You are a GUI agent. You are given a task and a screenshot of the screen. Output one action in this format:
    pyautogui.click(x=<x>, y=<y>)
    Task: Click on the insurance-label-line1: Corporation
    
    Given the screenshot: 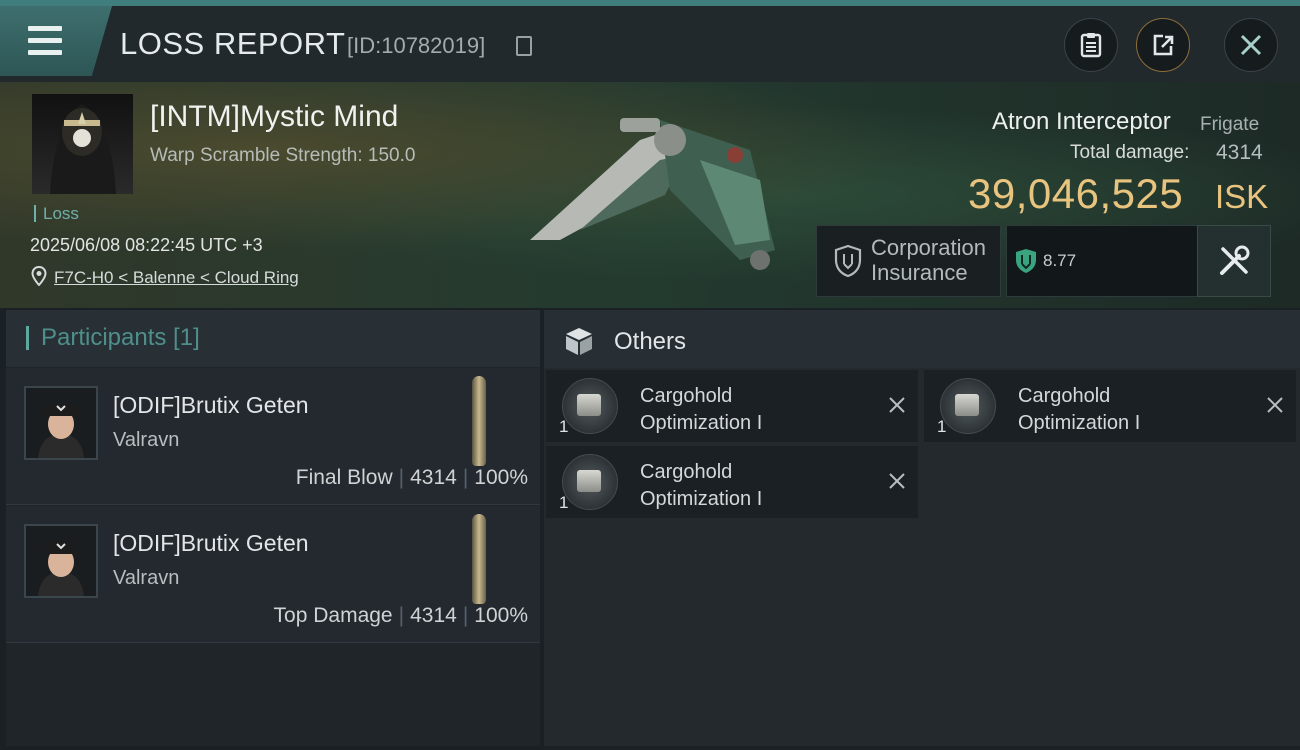 What is the action you would take?
    pyautogui.click(x=928, y=247)
    